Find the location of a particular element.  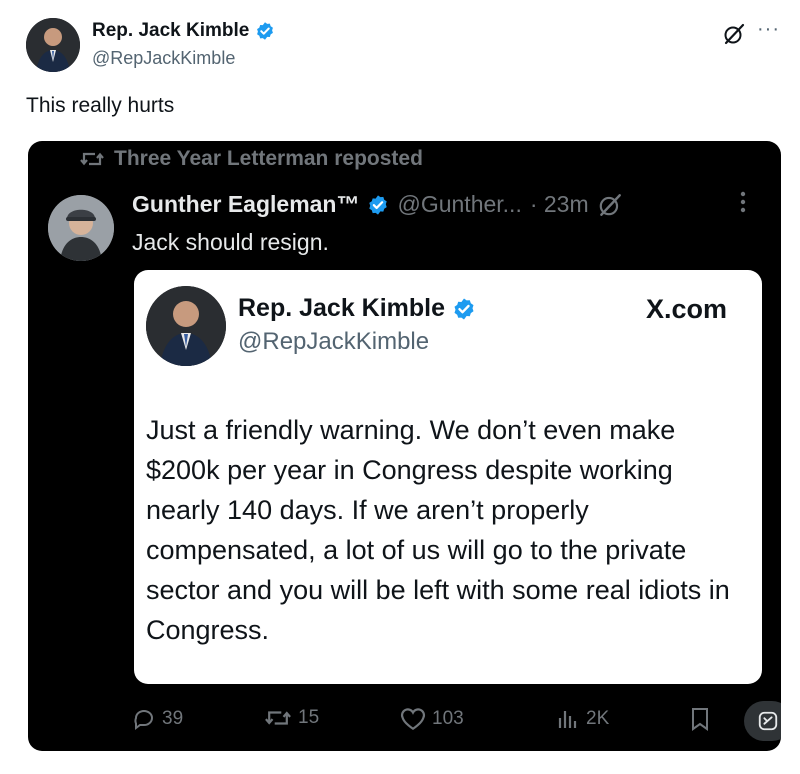

quoted-name-row: Rep. Jack Kimble is located at coordinates (357, 308).